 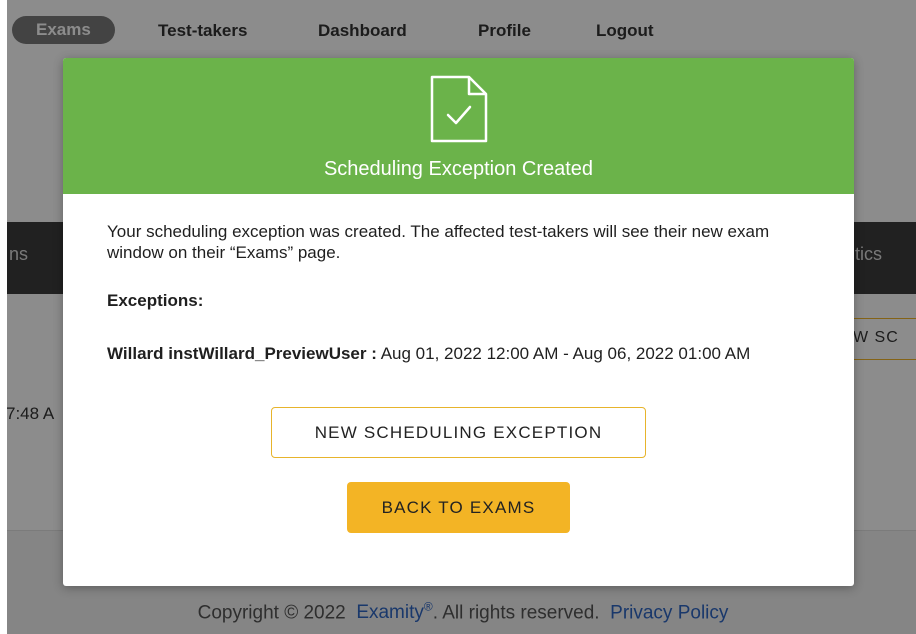 I want to click on exceptions-label: Exceptions:, so click(x=155, y=300).